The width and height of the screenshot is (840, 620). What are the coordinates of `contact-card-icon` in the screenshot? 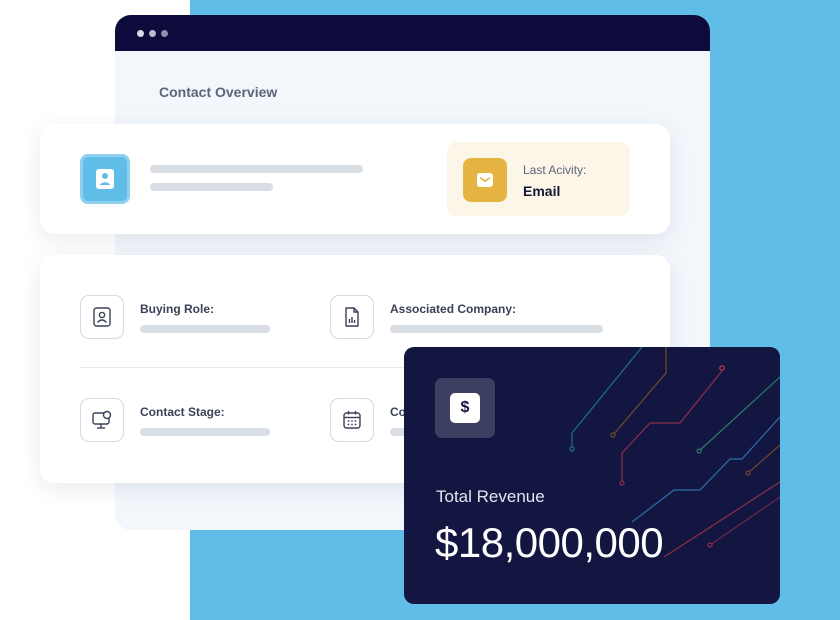 It's located at (102, 317).